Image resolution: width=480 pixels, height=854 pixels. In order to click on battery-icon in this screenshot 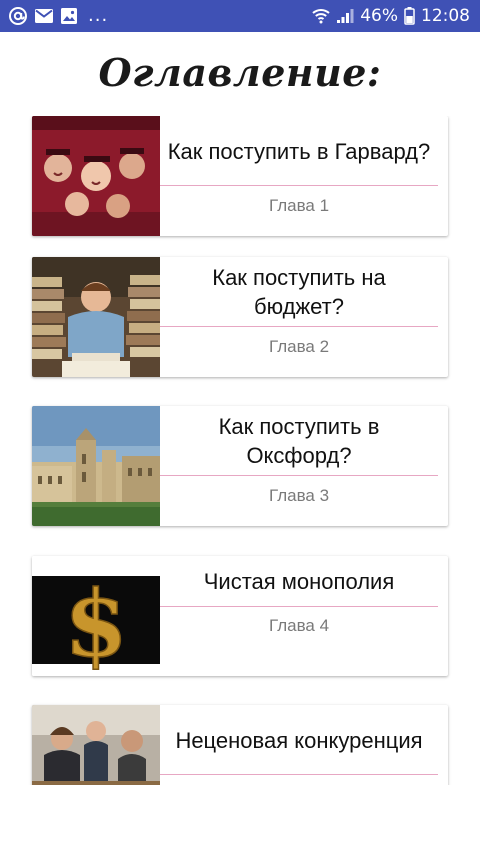, I will do `click(409, 16)`.